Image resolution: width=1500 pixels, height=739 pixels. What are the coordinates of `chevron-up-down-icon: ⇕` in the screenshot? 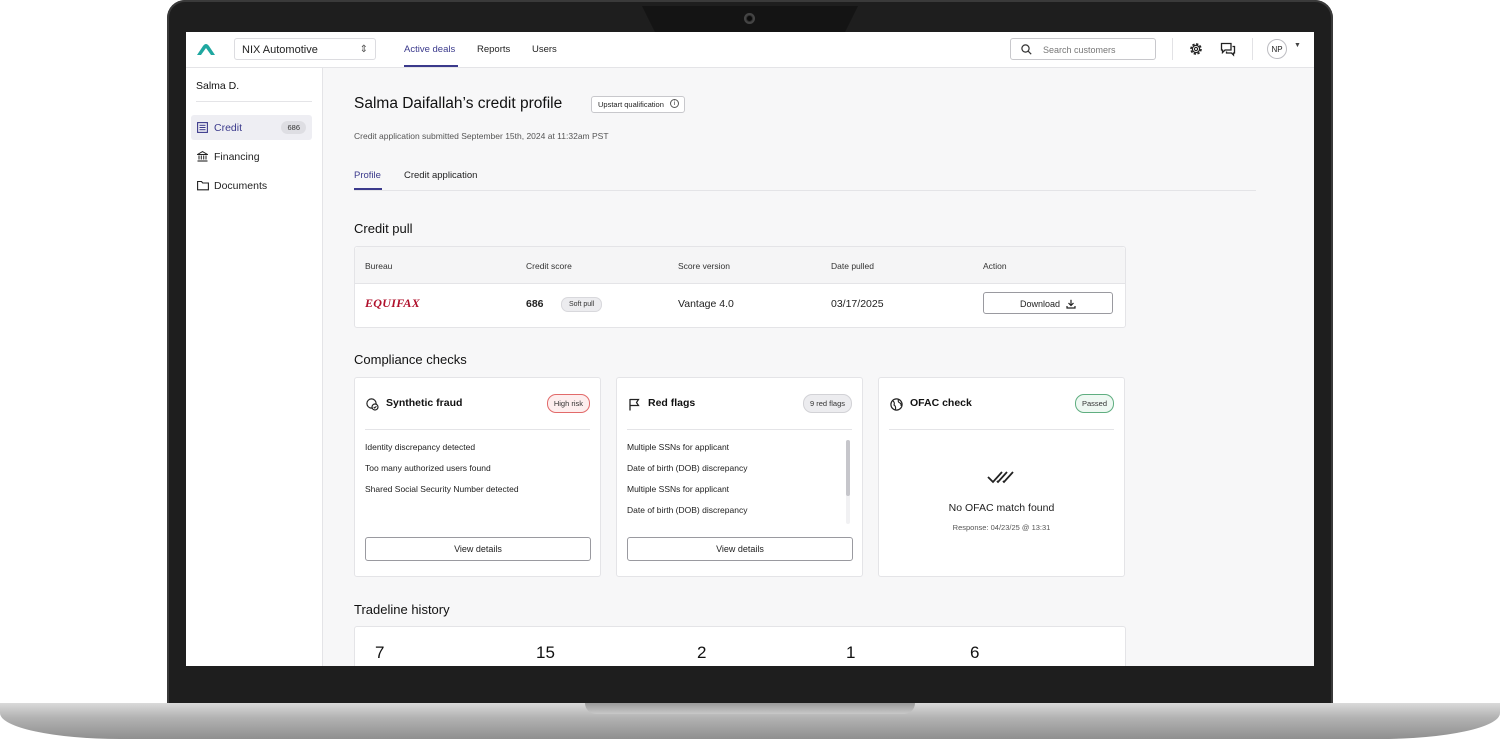 It's located at (363, 49).